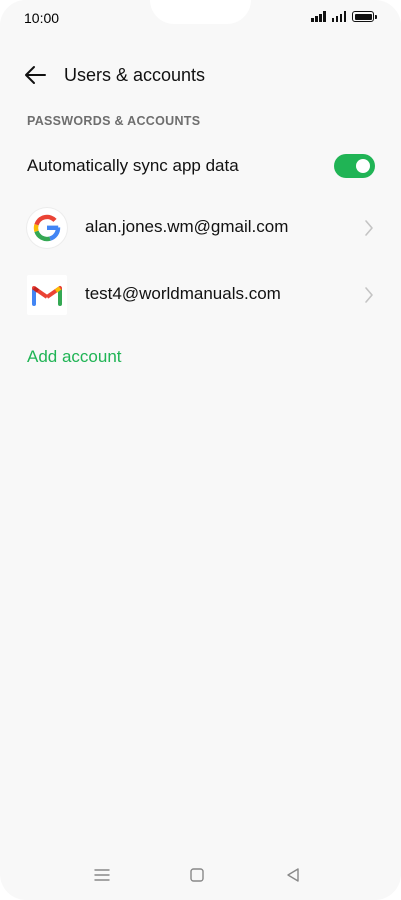 Image resolution: width=401 pixels, height=900 pixels. I want to click on status-bar: 10:00, so click(200, 17).